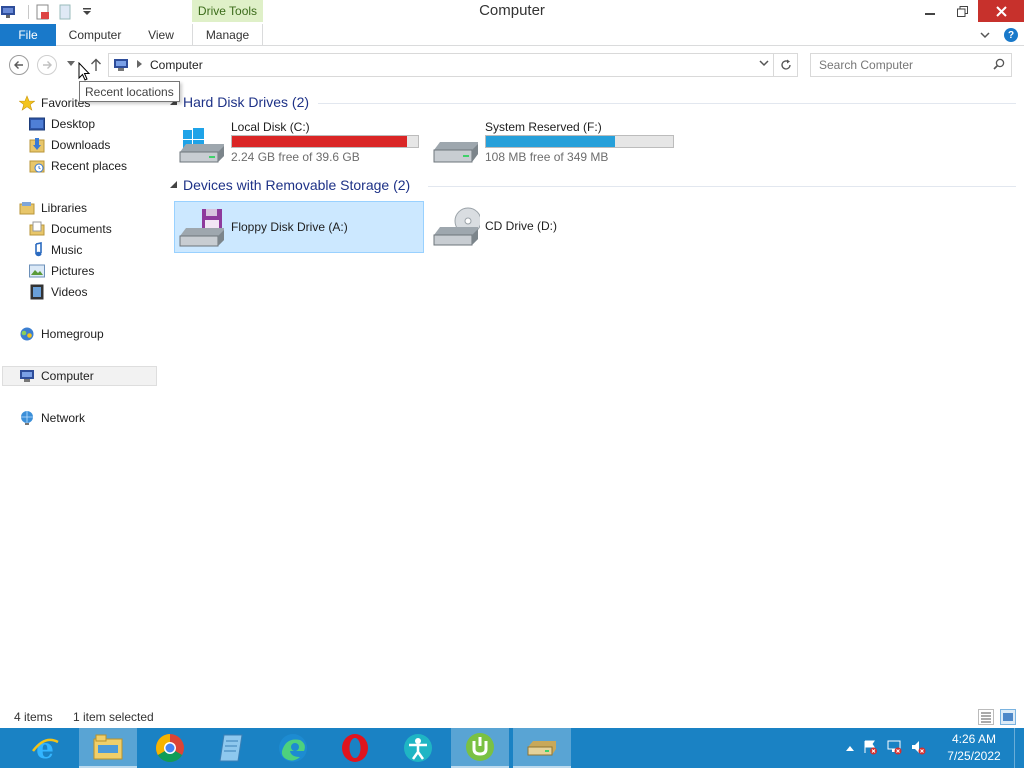 This screenshot has width=1024, height=768. What do you see at coordinates (73, 271) in the screenshot?
I see `nav-pictures-label: Pictures` at bounding box center [73, 271].